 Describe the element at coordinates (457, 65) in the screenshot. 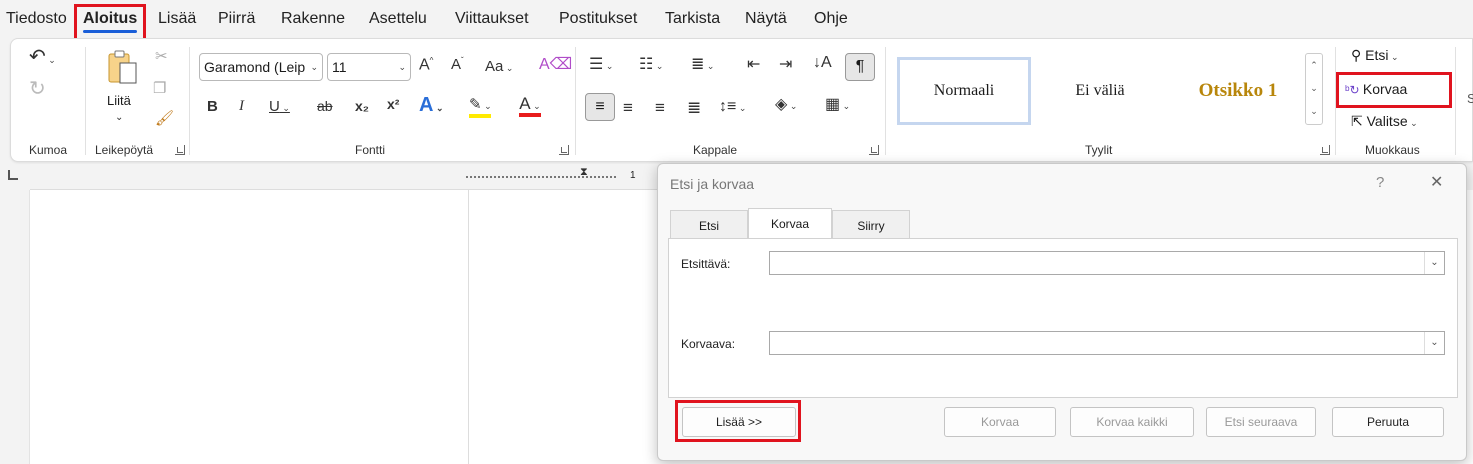

I see `shrink-font-icon: Aˇ` at that location.